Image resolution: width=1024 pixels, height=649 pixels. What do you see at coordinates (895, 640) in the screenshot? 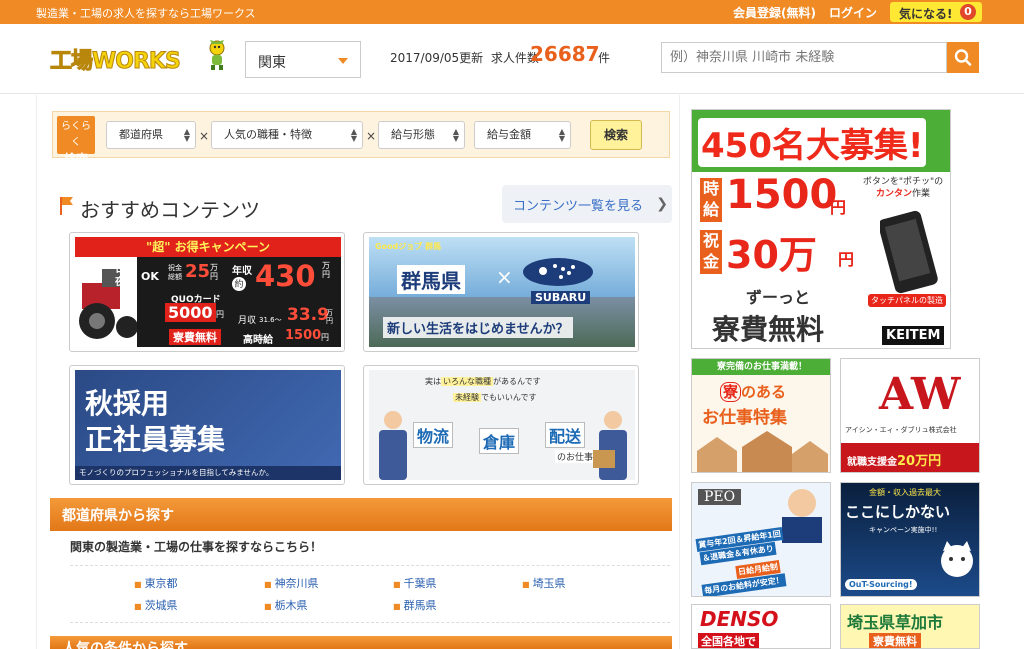
I see `soka-sub: 寮費無料` at bounding box center [895, 640].